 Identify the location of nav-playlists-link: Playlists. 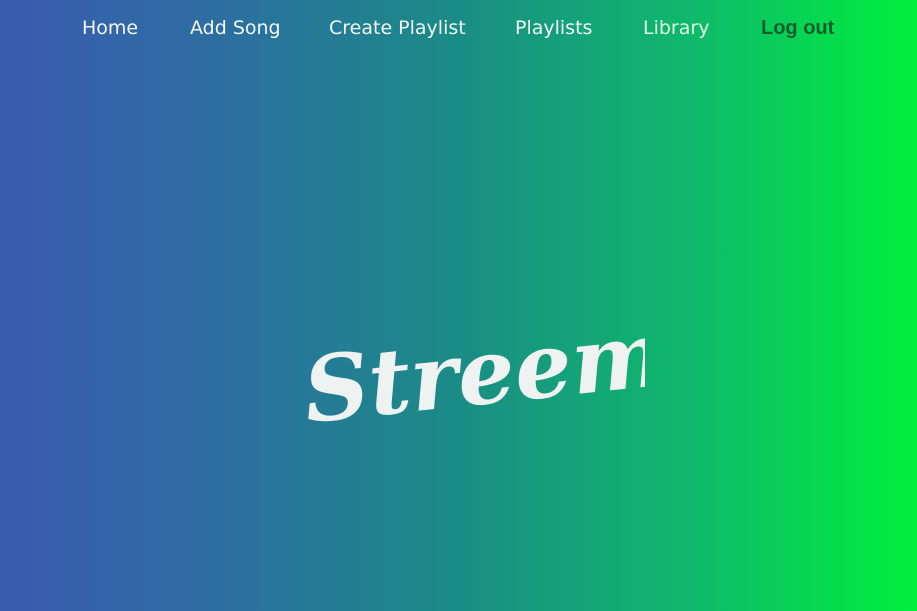
(553, 28).